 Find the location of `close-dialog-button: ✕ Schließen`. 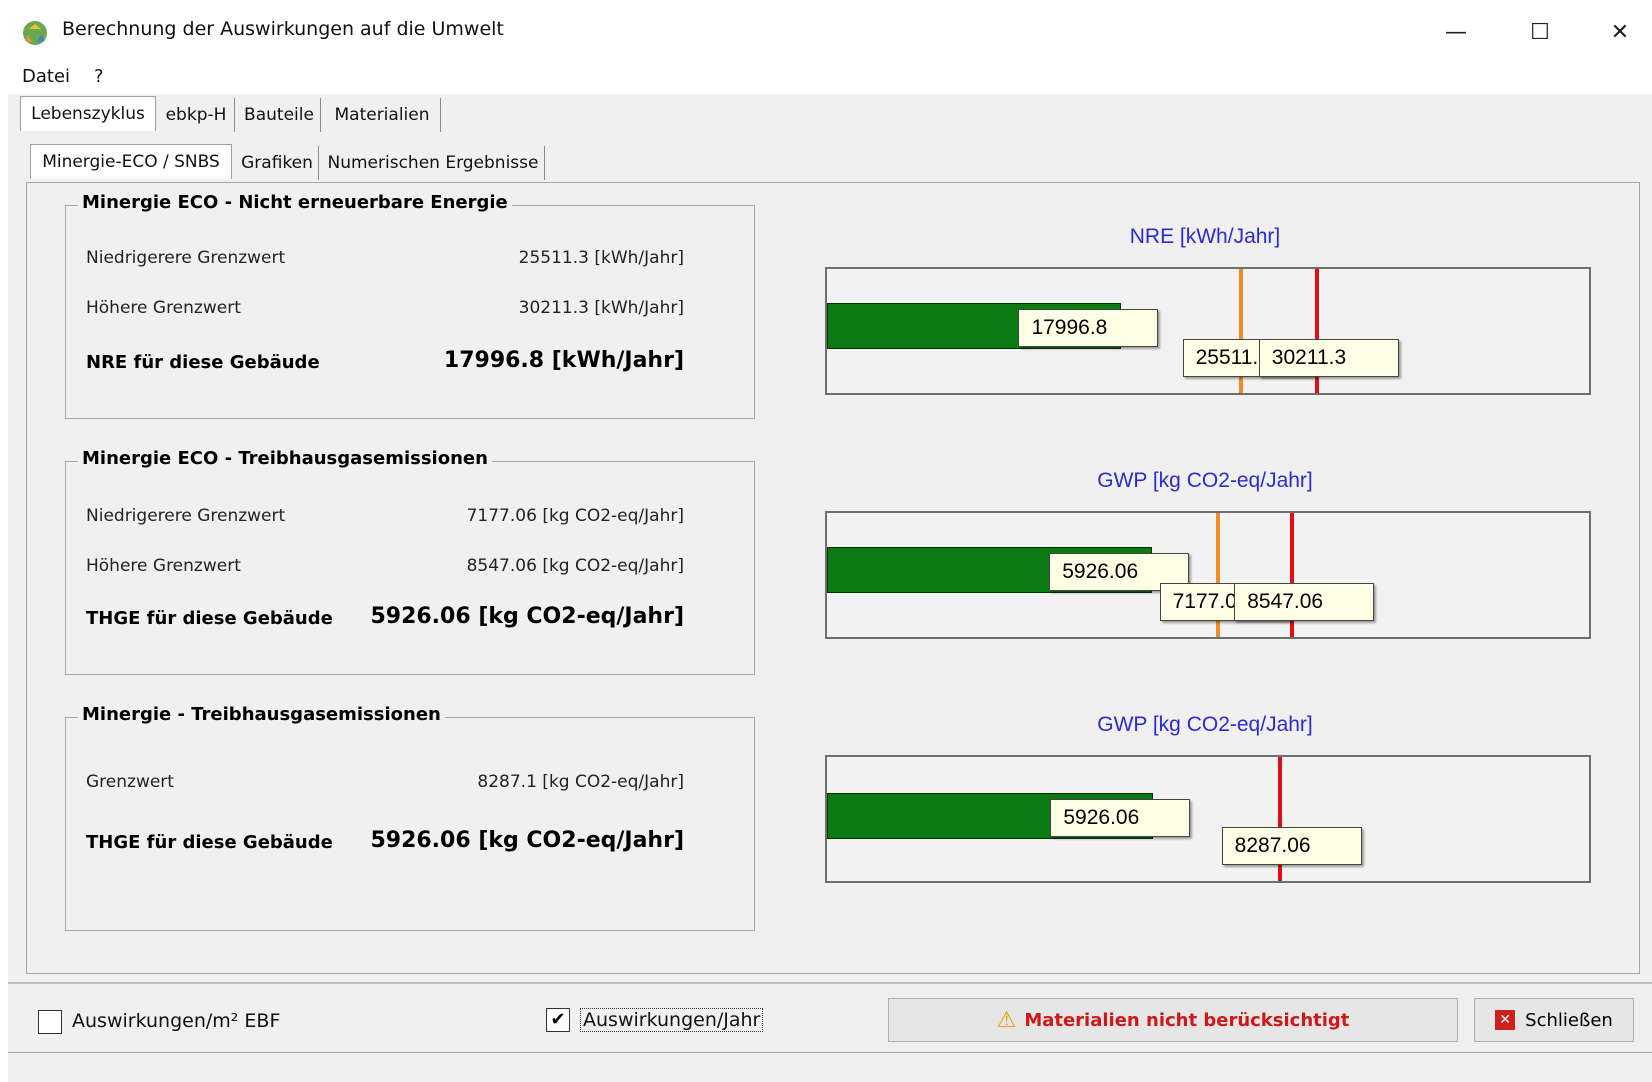

close-dialog-button: ✕ Schließen is located at coordinates (1554, 1020).